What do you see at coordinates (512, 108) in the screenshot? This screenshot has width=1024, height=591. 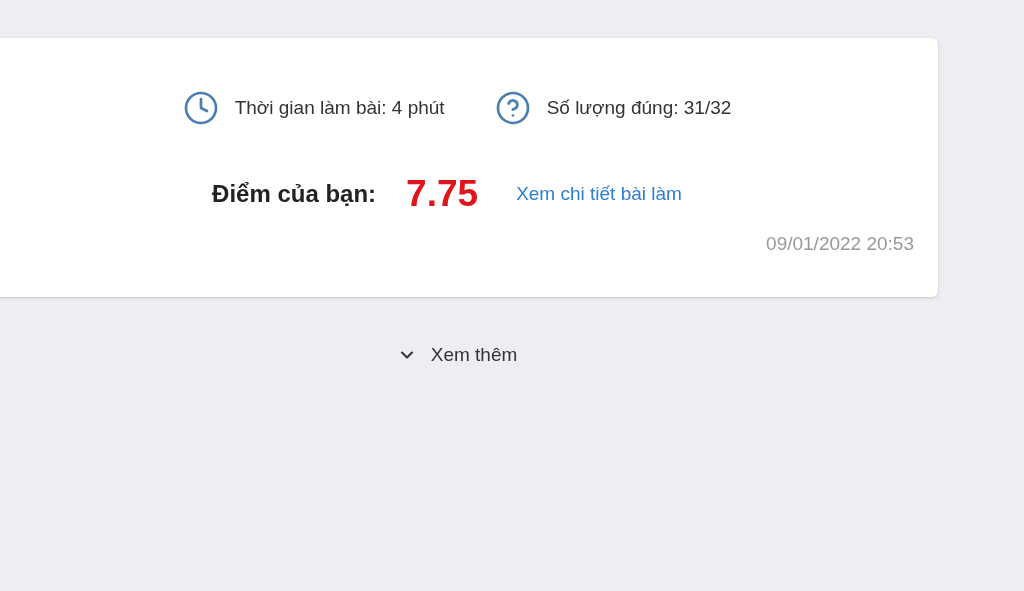 I see `question-icon` at bounding box center [512, 108].